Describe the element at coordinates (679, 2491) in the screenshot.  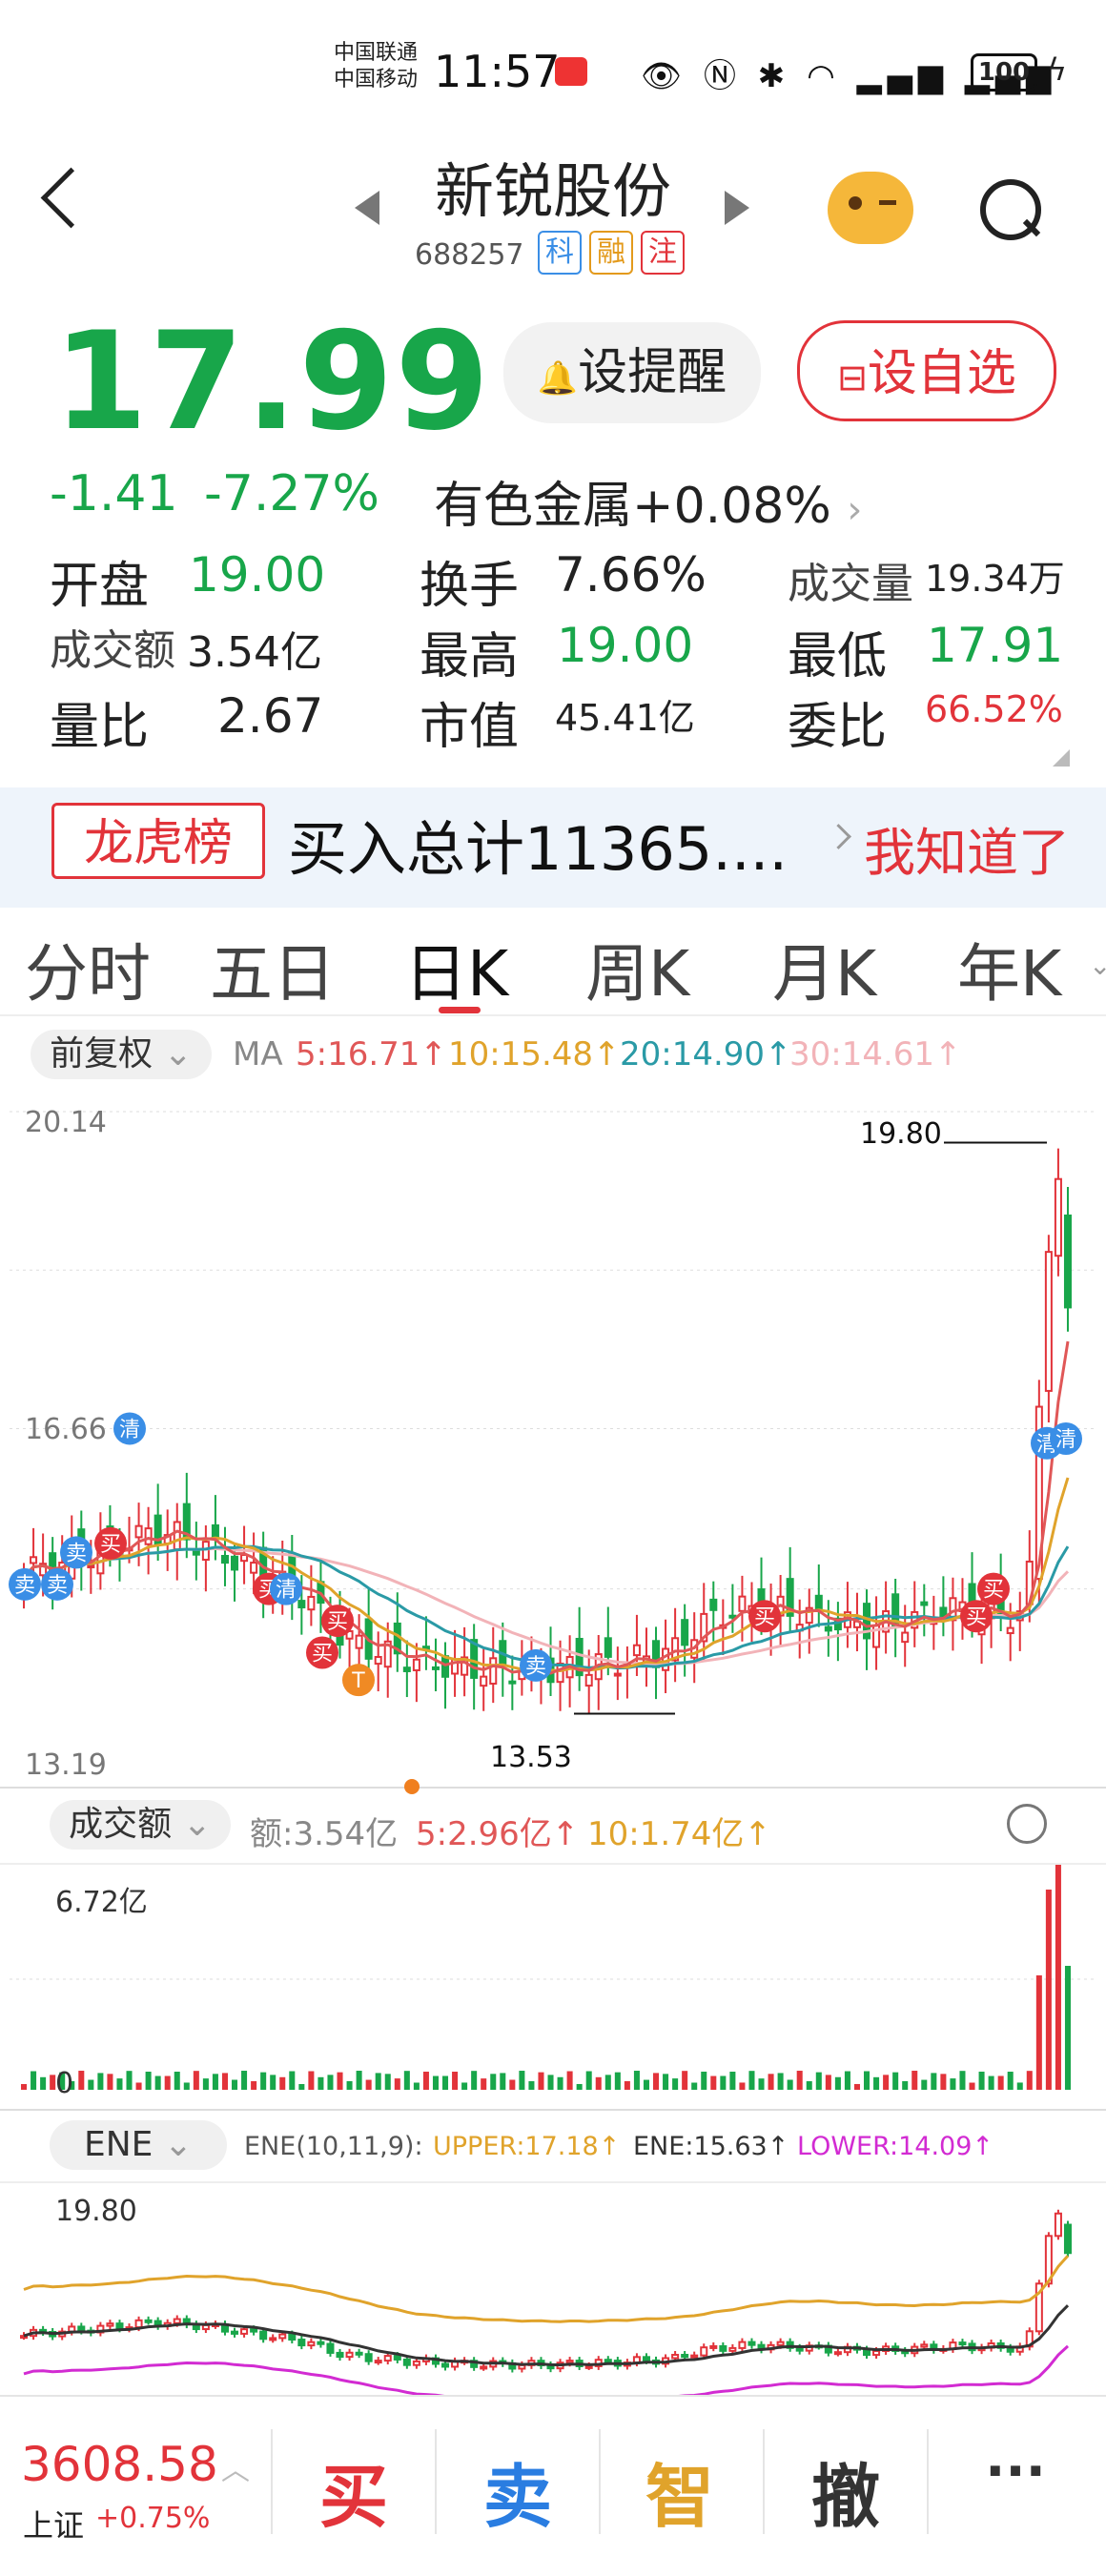
I see `smart-button: 智` at that location.